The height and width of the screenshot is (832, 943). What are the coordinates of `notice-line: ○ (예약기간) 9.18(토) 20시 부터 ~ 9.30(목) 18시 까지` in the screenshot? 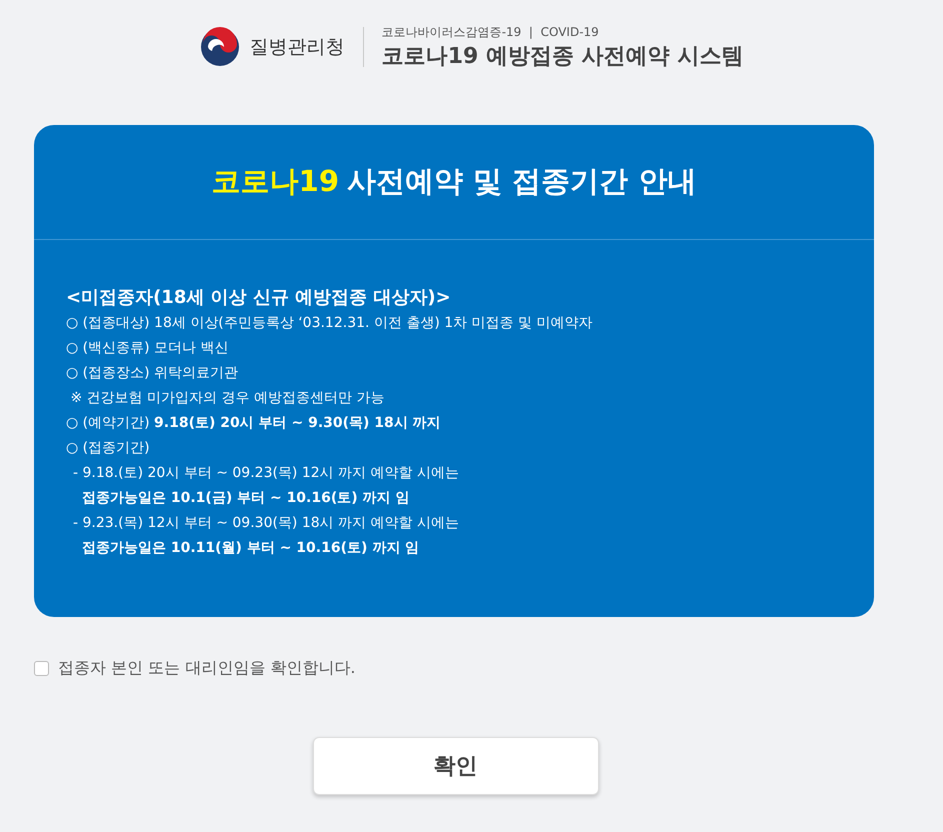 It's located at (253, 423).